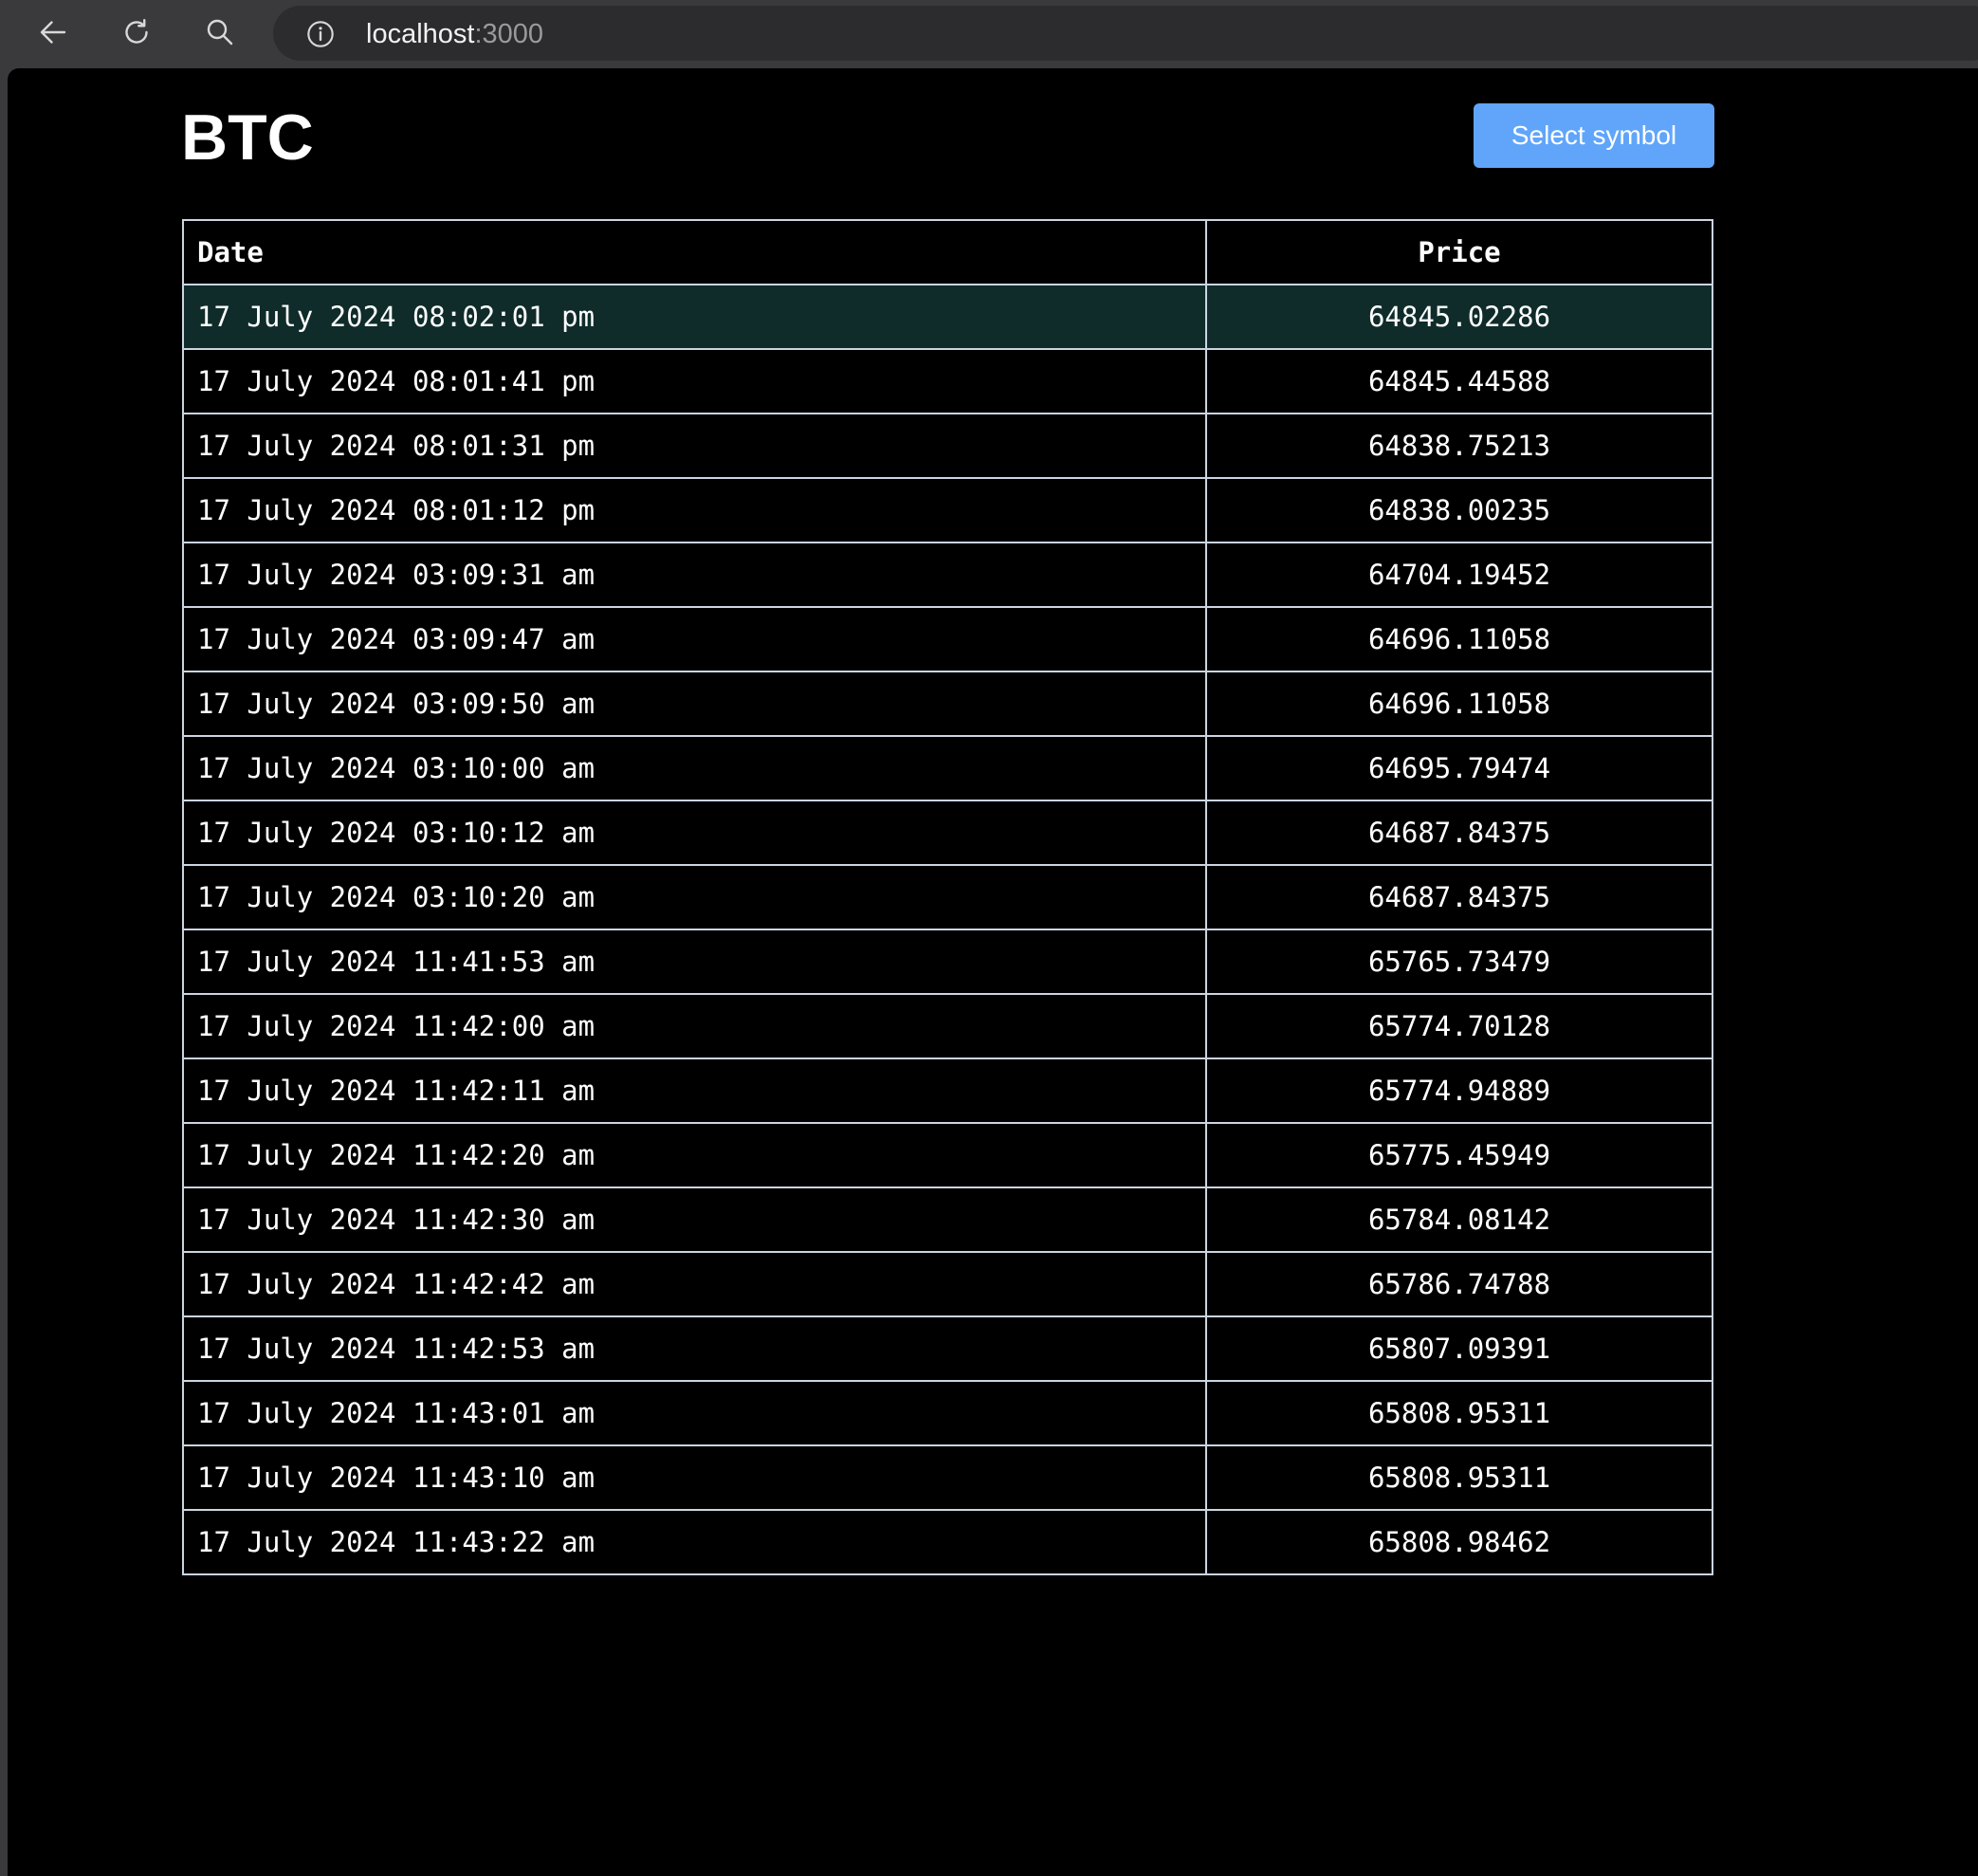 This screenshot has width=1978, height=1876. I want to click on info-icon, so click(320, 34).